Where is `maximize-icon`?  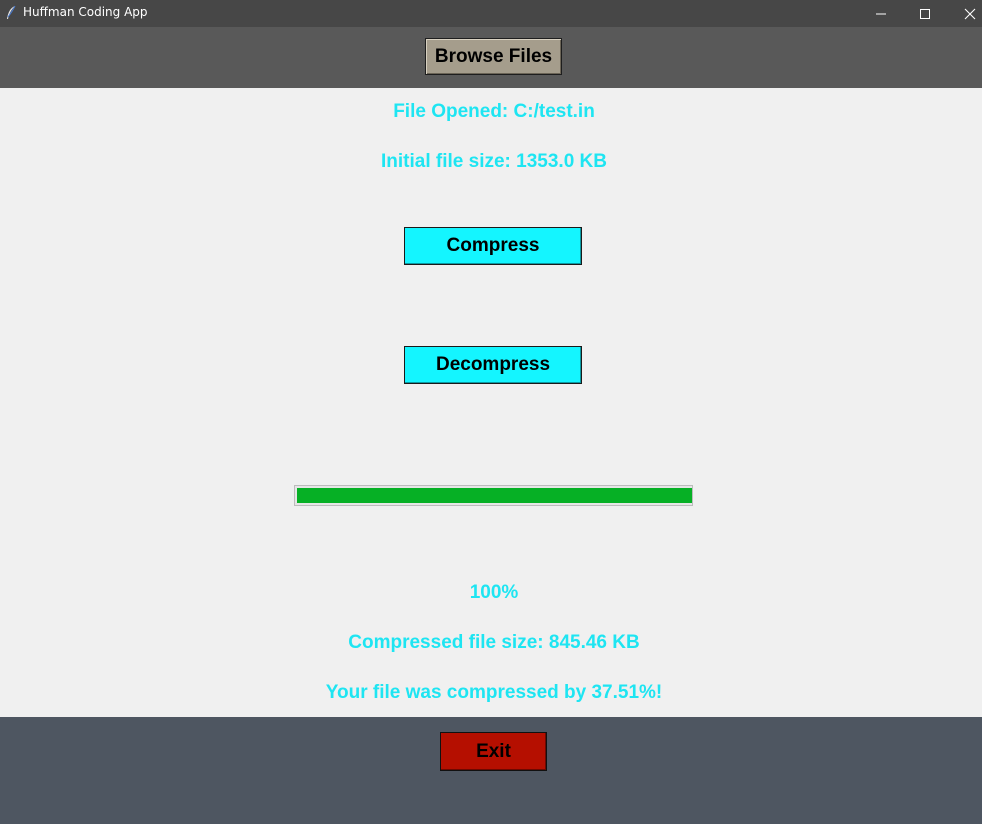 maximize-icon is located at coordinates (925, 13).